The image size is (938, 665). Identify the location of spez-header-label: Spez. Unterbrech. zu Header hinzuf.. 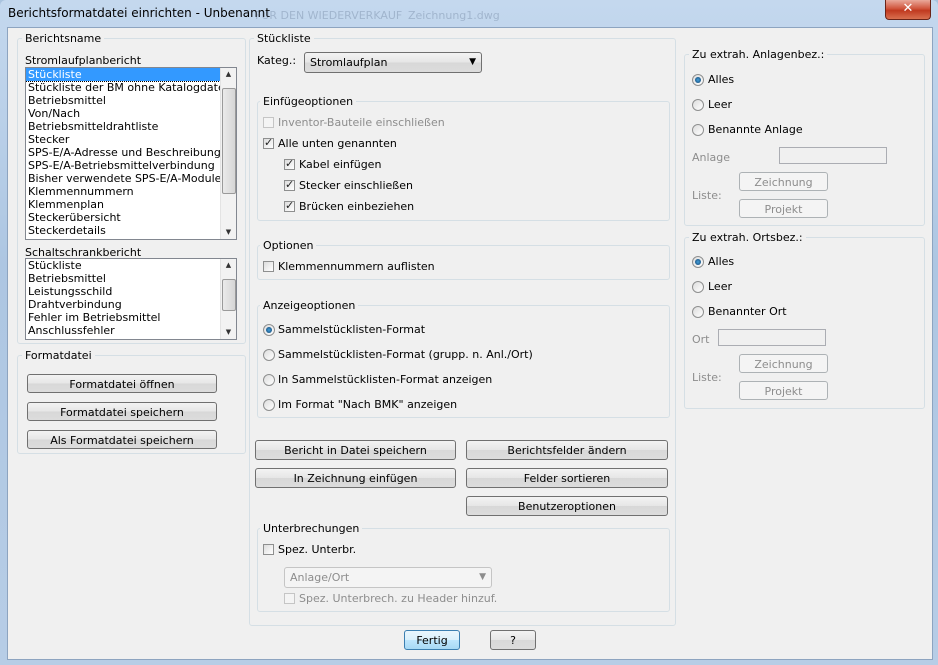
(398, 598).